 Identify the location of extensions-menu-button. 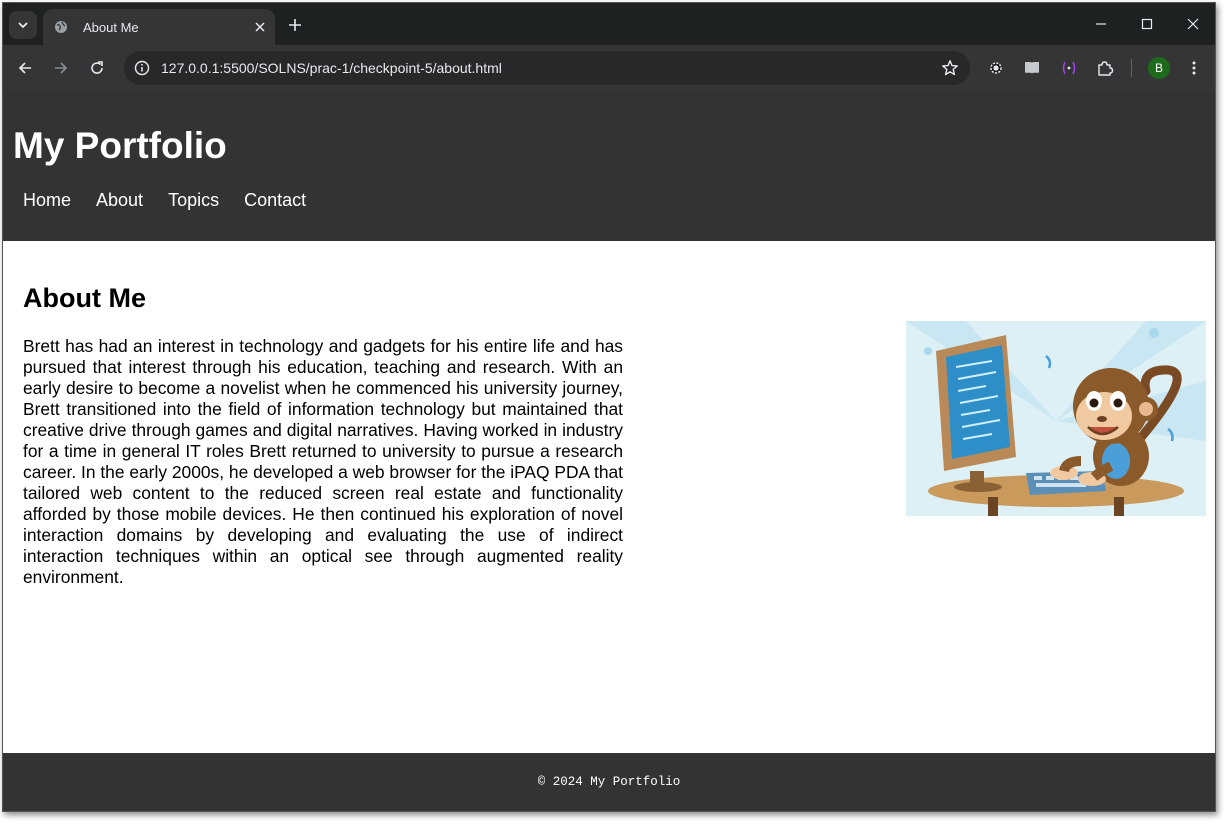
(1105, 68).